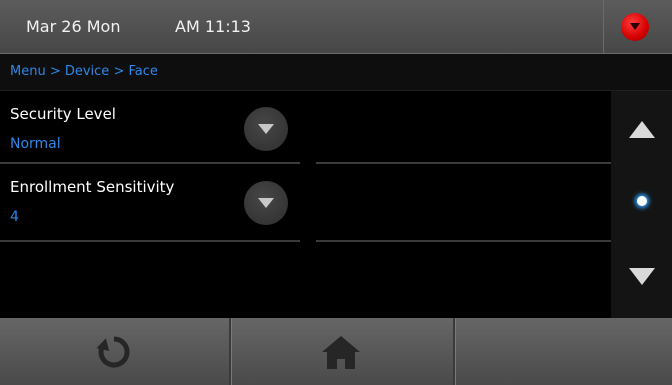 The height and width of the screenshot is (385, 672). Describe the element at coordinates (73, 26) in the screenshot. I see `date-text: Mar 26 Mon` at that location.